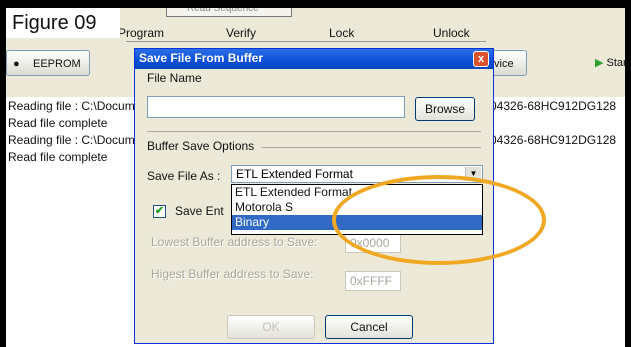 This screenshot has width=631, height=347. What do you see at coordinates (159, 211) in the screenshot?
I see `save-entire-checkbox: ✔` at bounding box center [159, 211].